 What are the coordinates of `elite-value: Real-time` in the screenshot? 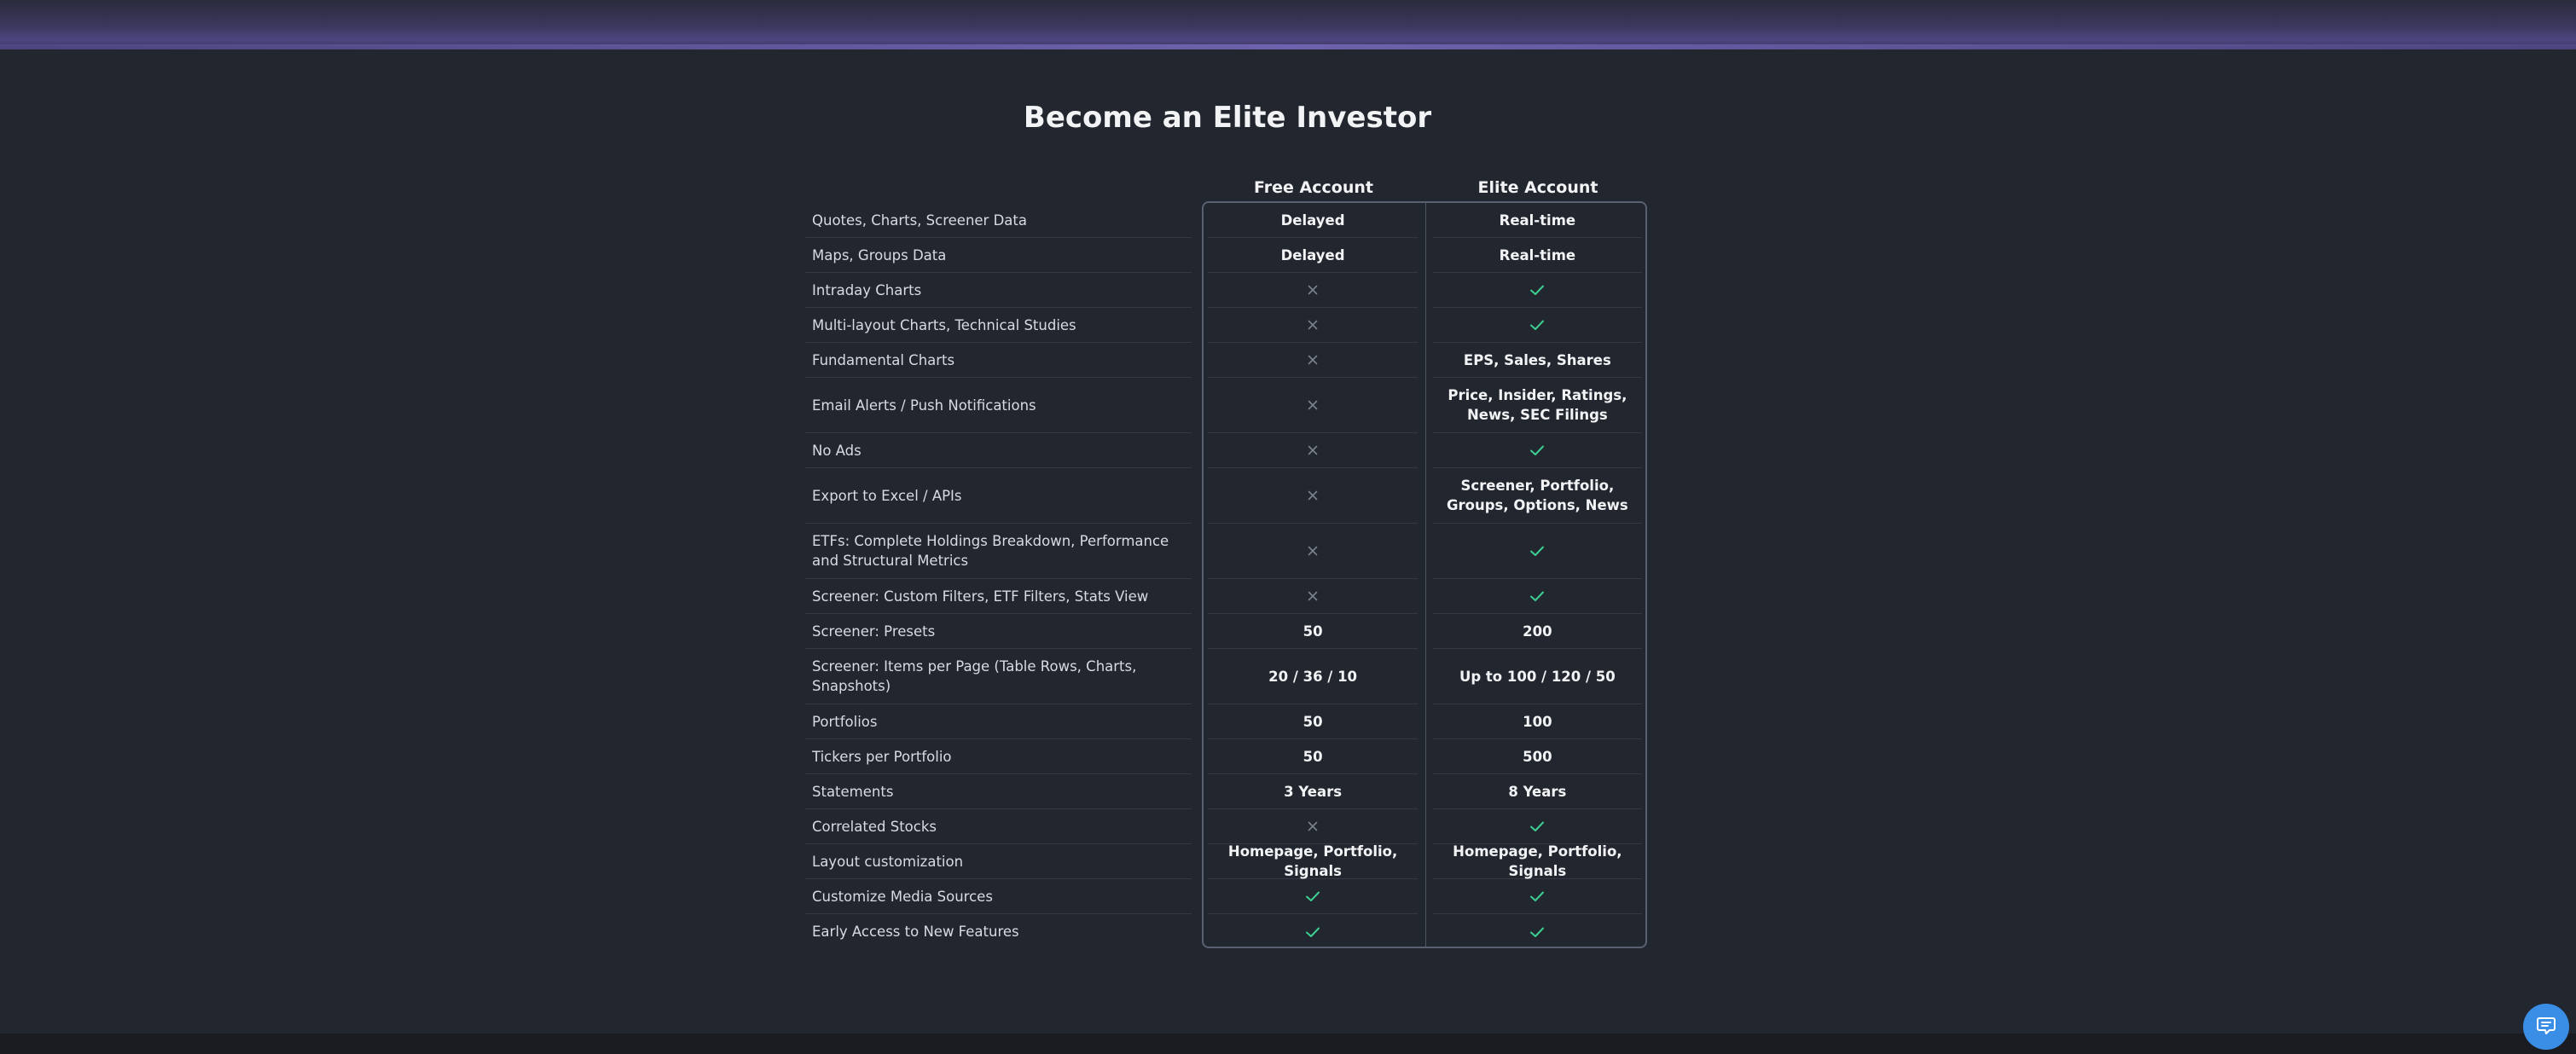 It's located at (1537, 255).